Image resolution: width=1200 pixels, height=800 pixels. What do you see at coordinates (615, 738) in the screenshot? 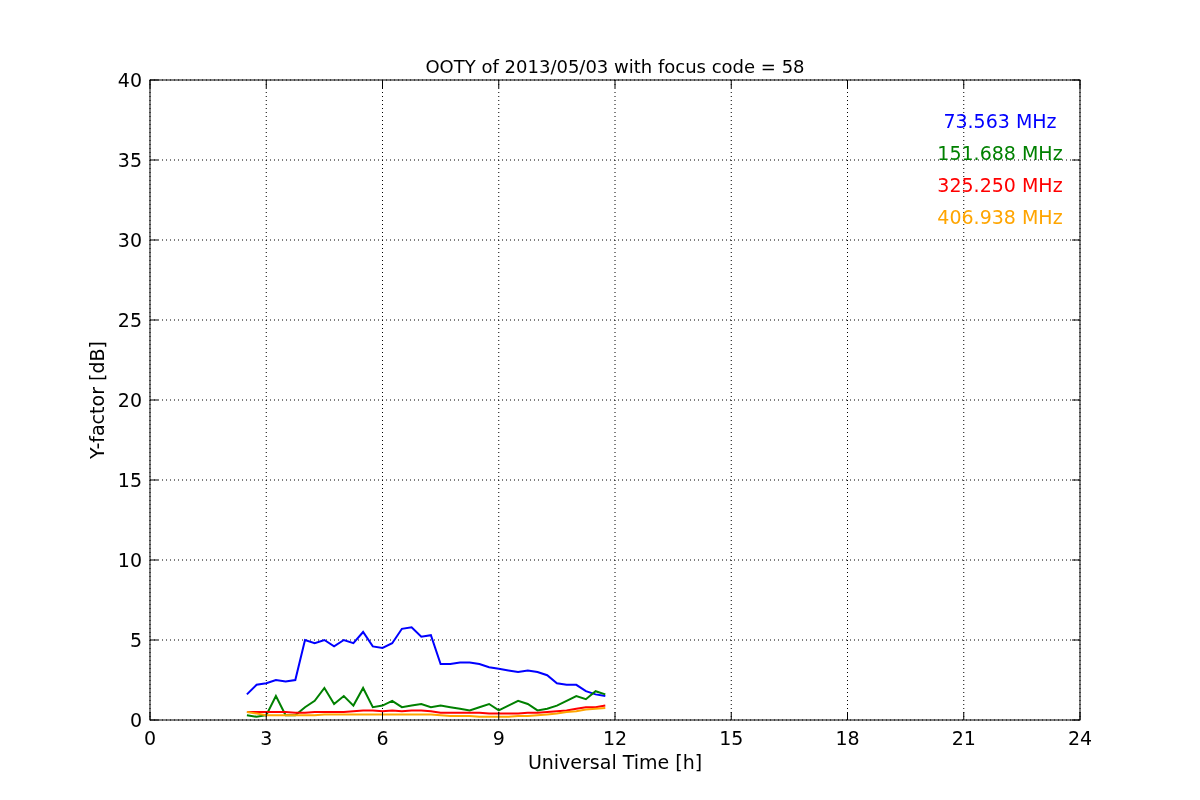
I see `x-tick-label: 12` at bounding box center [615, 738].